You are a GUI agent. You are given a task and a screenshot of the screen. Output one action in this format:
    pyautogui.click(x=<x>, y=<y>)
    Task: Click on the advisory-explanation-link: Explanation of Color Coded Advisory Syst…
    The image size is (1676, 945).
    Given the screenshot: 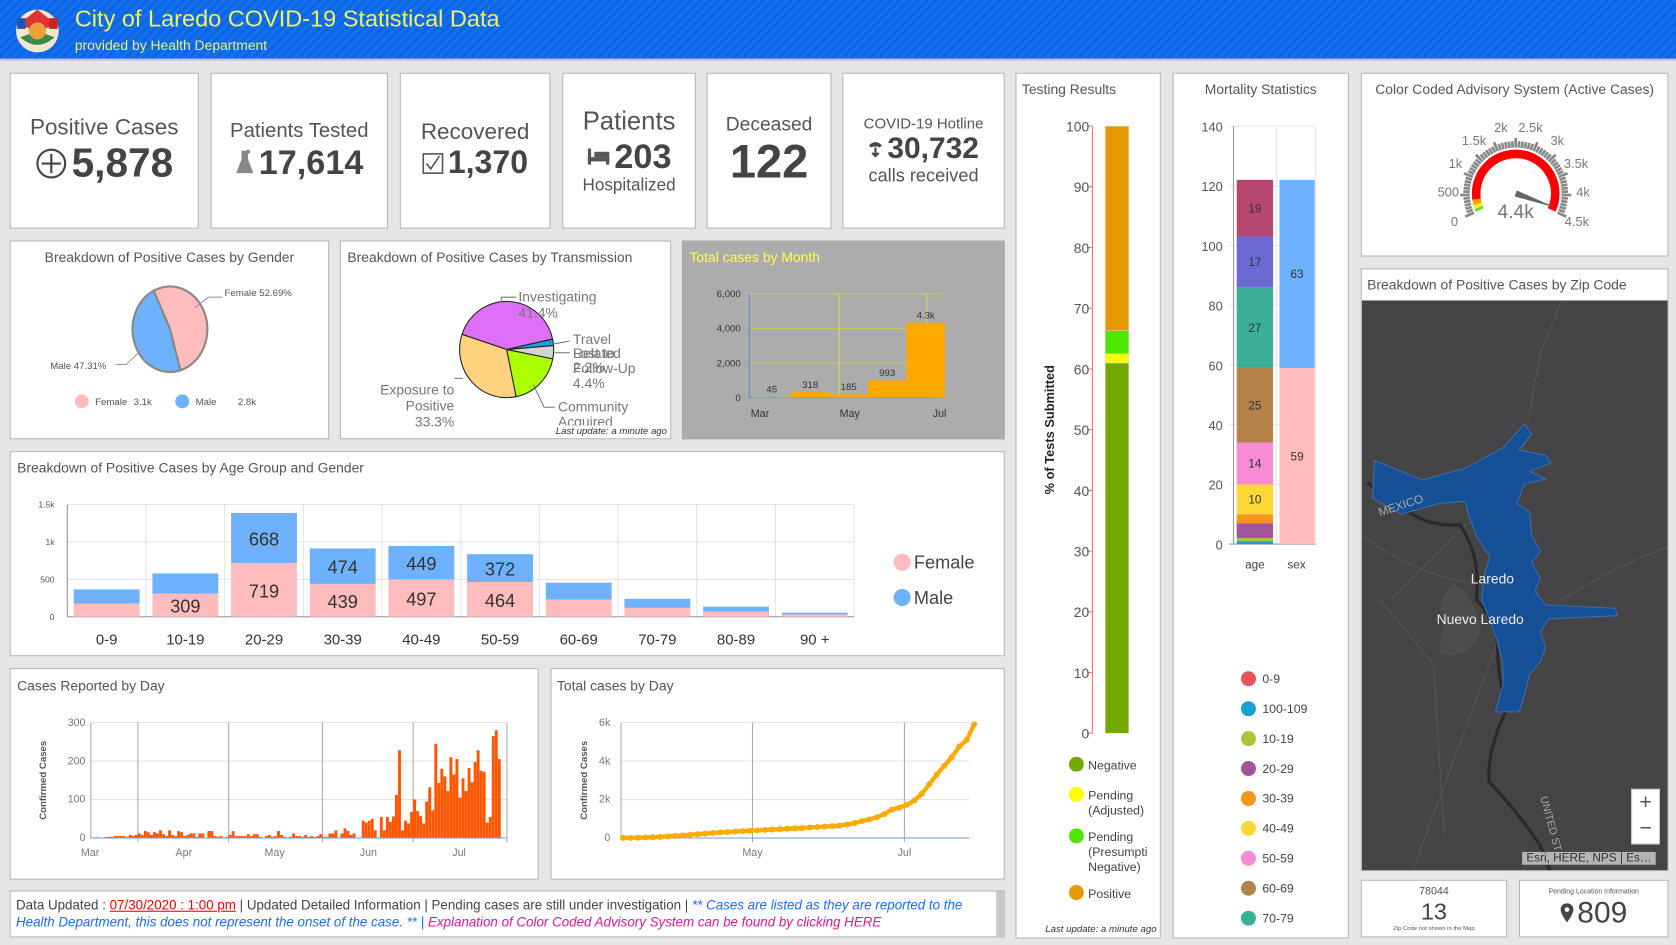 What is the action you would take?
    pyautogui.click(x=654, y=922)
    